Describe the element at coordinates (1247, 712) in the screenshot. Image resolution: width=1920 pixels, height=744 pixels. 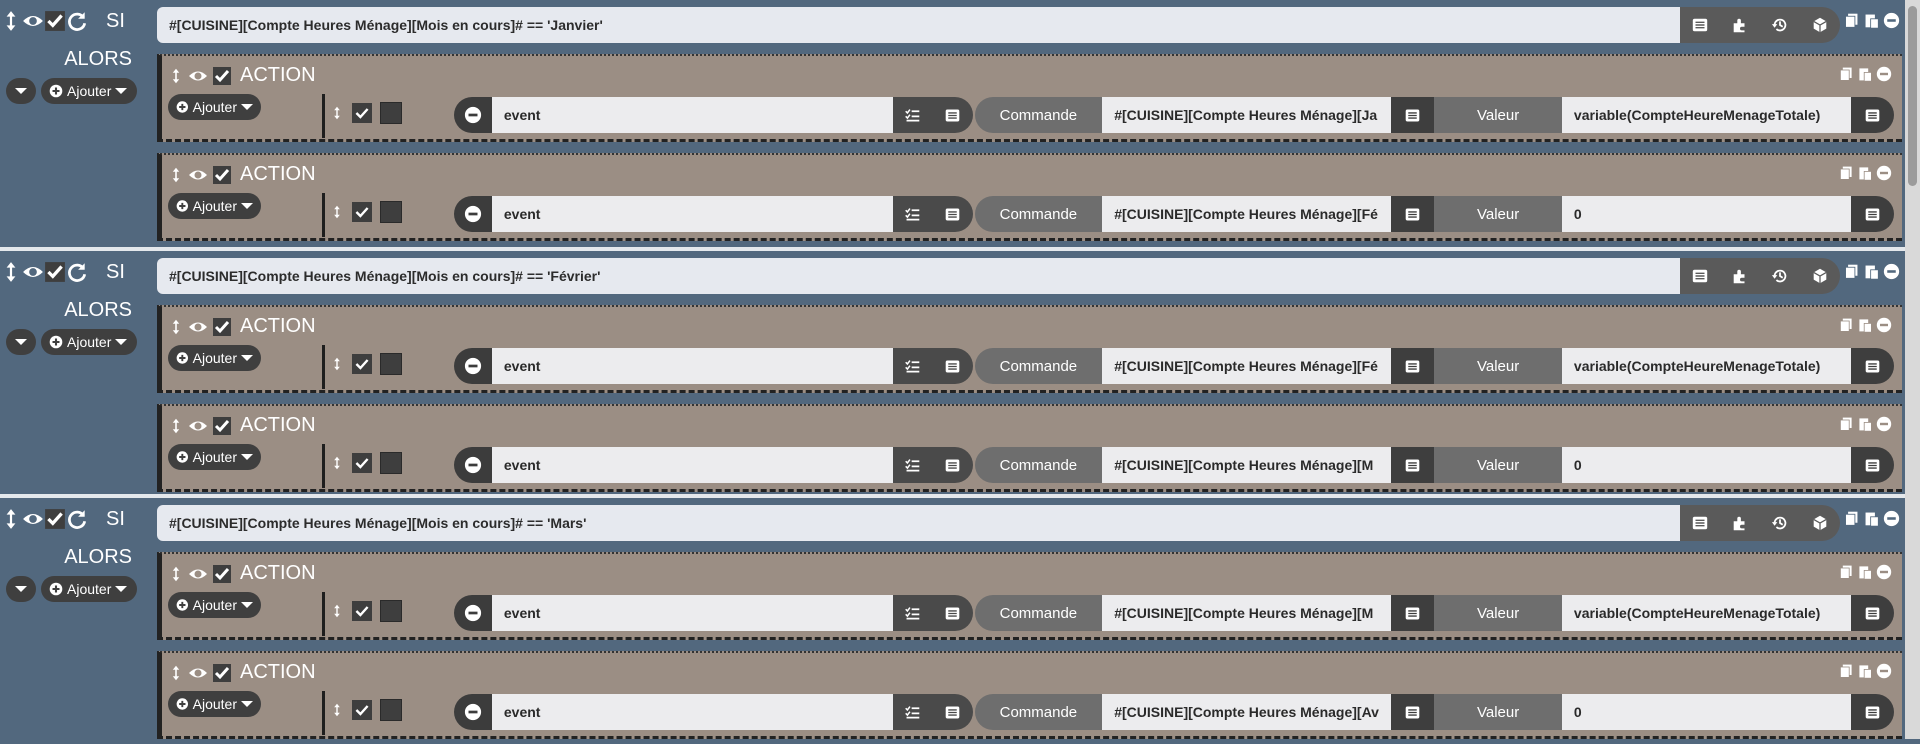
I see `commande-field: #[CUISINE][Compte Heures Ménage][Av` at that location.